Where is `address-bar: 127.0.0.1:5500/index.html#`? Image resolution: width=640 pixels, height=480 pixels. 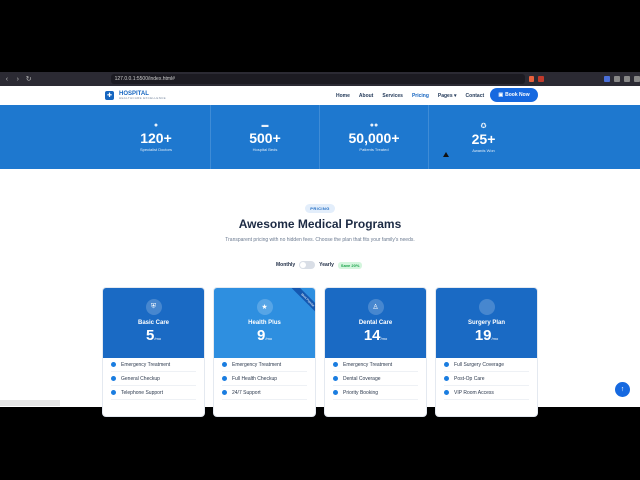 address-bar: 127.0.0.1:5500/index.html# is located at coordinates (317, 79).